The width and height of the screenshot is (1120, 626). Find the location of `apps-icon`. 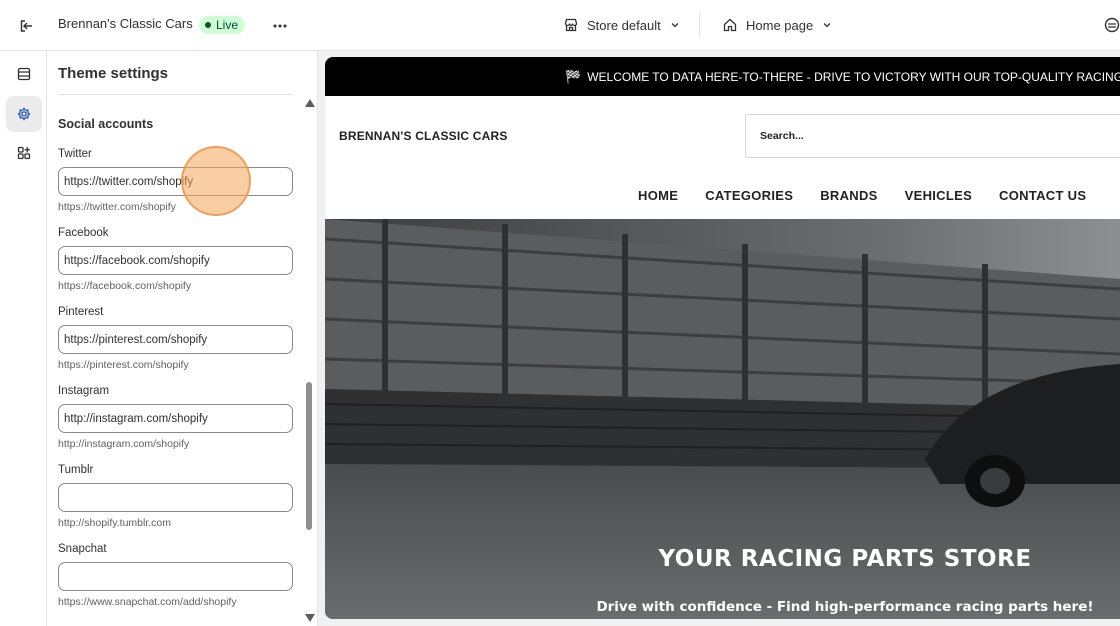

apps-icon is located at coordinates (24, 153).